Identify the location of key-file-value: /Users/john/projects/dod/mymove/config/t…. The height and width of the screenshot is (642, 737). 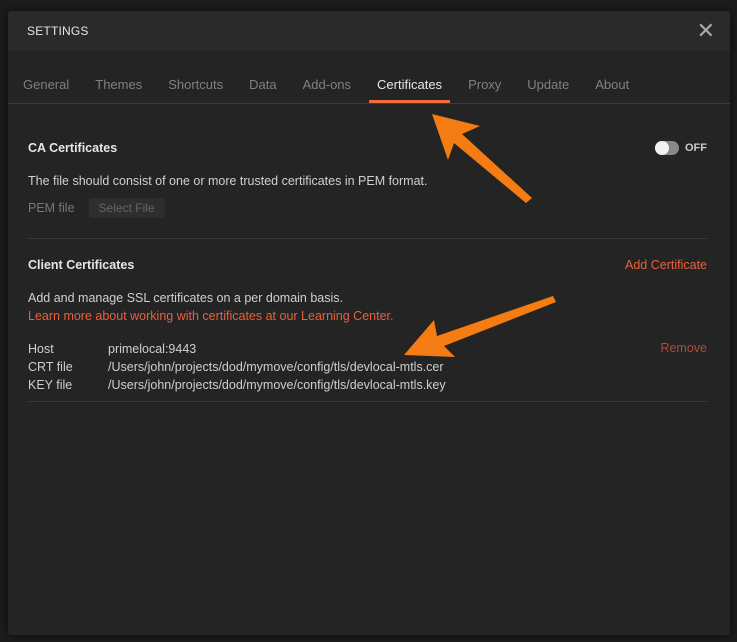
(277, 385).